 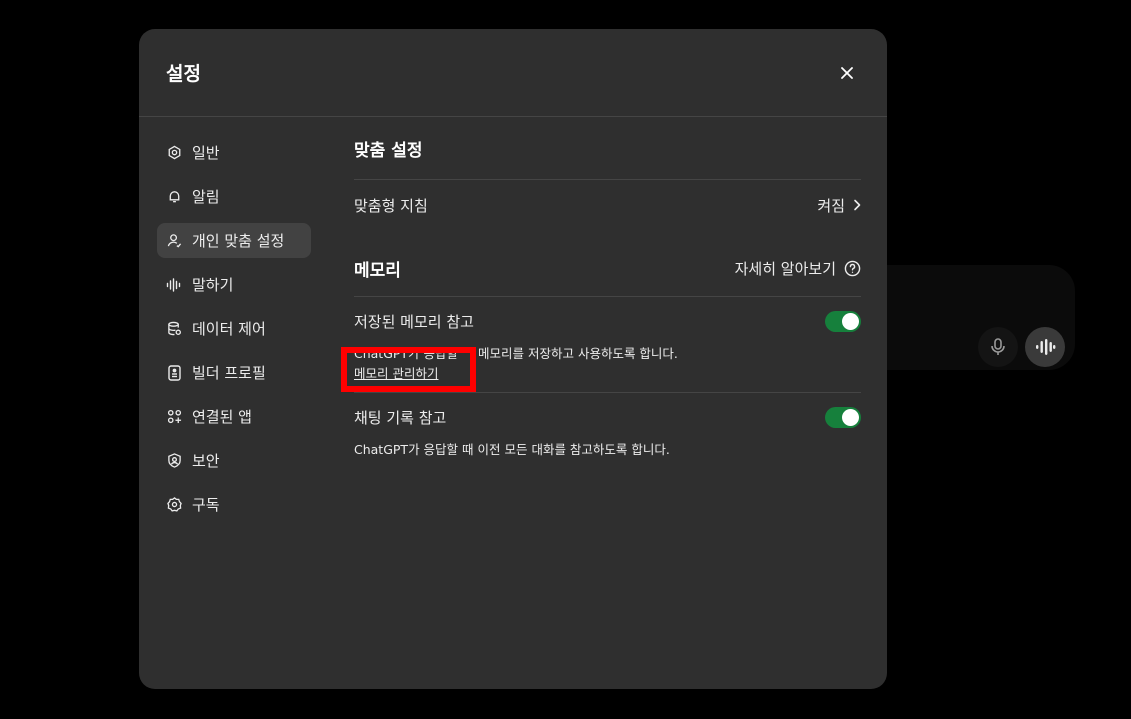 I want to click on close-icon, so click(x=847, y=72).